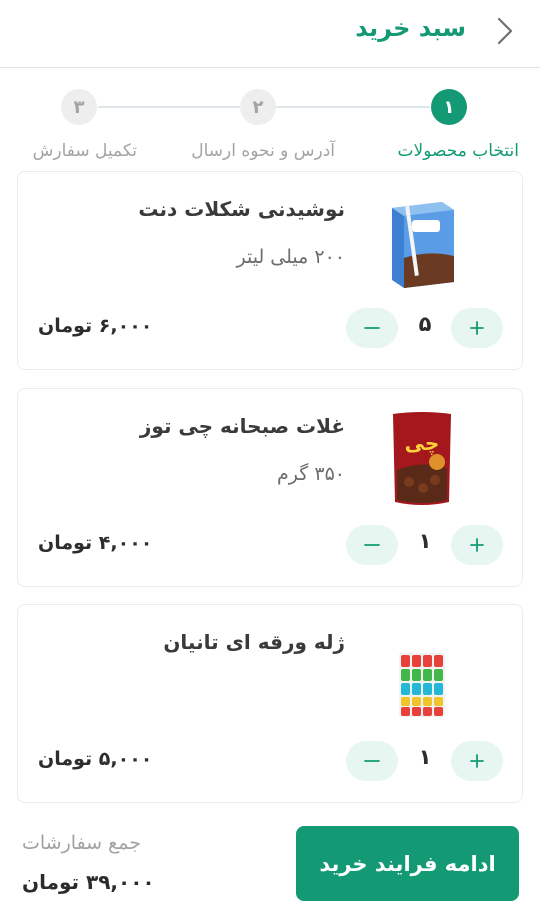 The width and height of the screenshot is (540, 922). Describe the element at coordinates (95, 543) in the screenshot. I see `product-price: ۴,۰۰۰ تومان` at that location.